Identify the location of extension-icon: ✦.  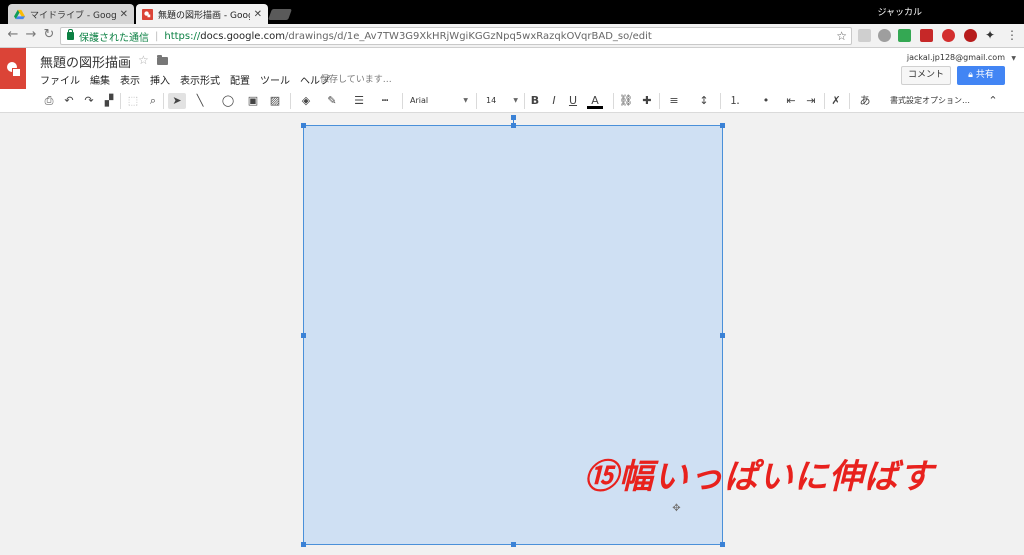
(991, 35).